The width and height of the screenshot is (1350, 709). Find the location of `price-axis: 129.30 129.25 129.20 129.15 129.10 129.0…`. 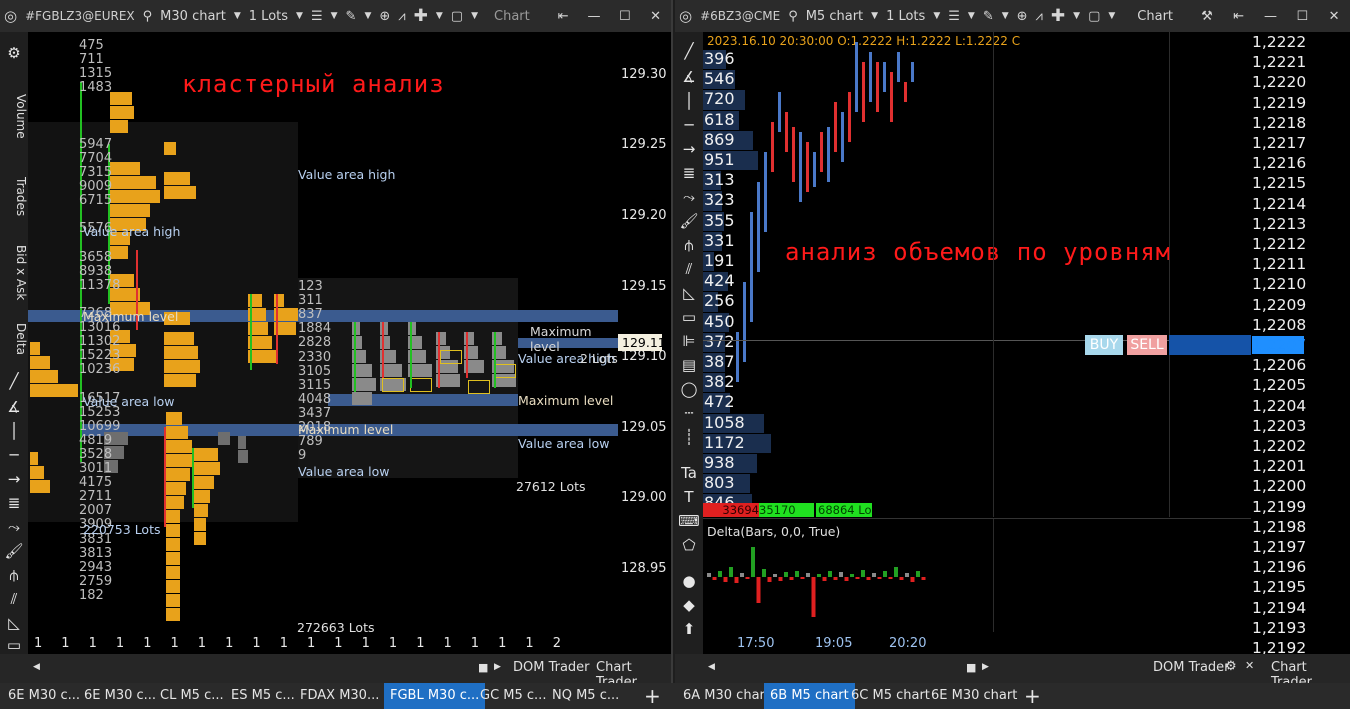

price-axis: 129.30 129.25 129.20 129.15 129.10 129.0… is located at coordinates (644, 332).